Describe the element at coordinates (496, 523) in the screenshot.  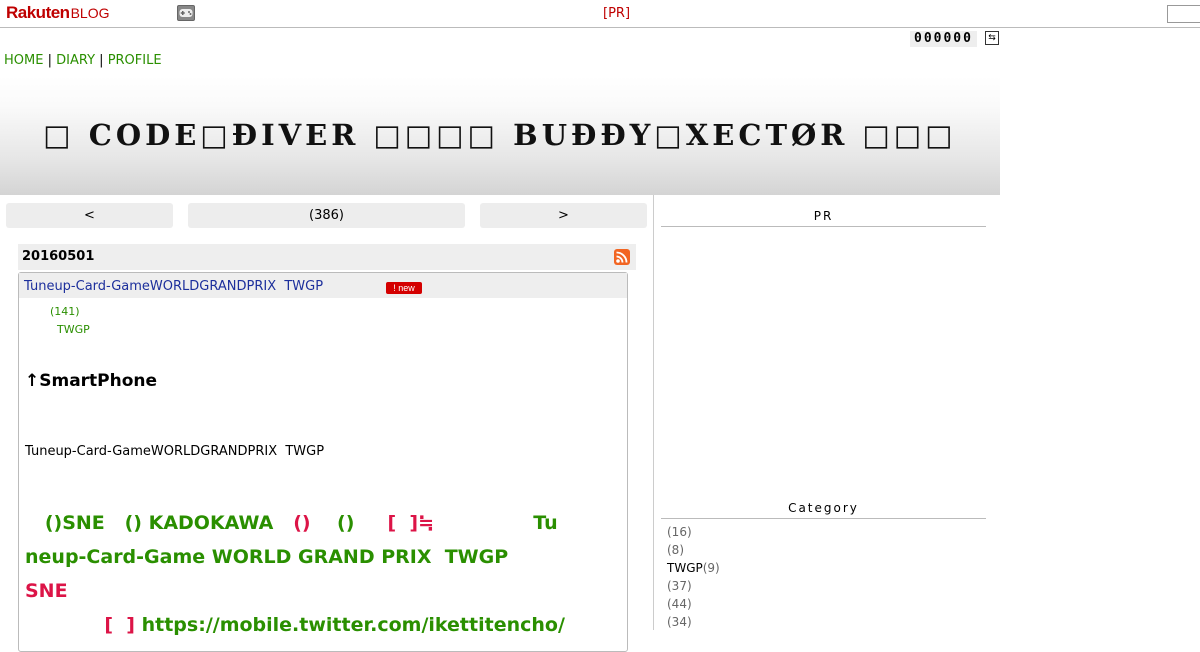
I see `highlight-segment: Tu` at that location.